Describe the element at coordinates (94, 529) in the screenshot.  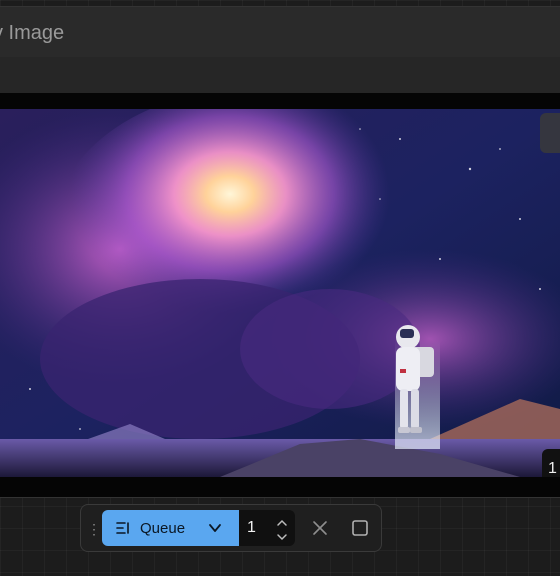
I see `drag-handle-icon: ⋮` at that location.